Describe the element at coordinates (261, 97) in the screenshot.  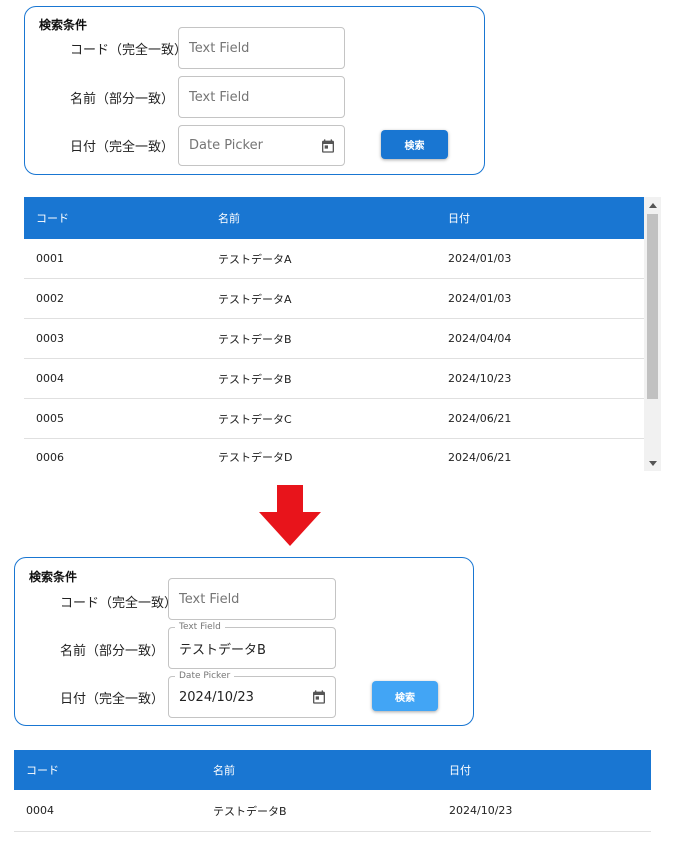
I see `name-field: Text Field` at that location.